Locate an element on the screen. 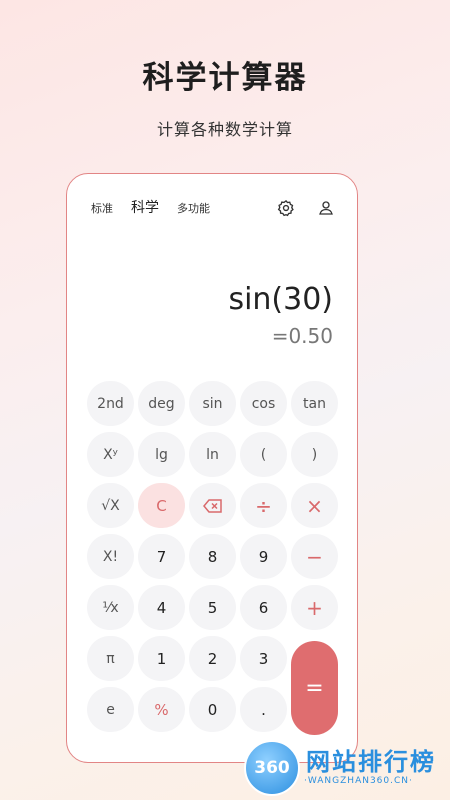 The image size is (450, 800). key-factorial: X! is located at coordinates (110, 556).